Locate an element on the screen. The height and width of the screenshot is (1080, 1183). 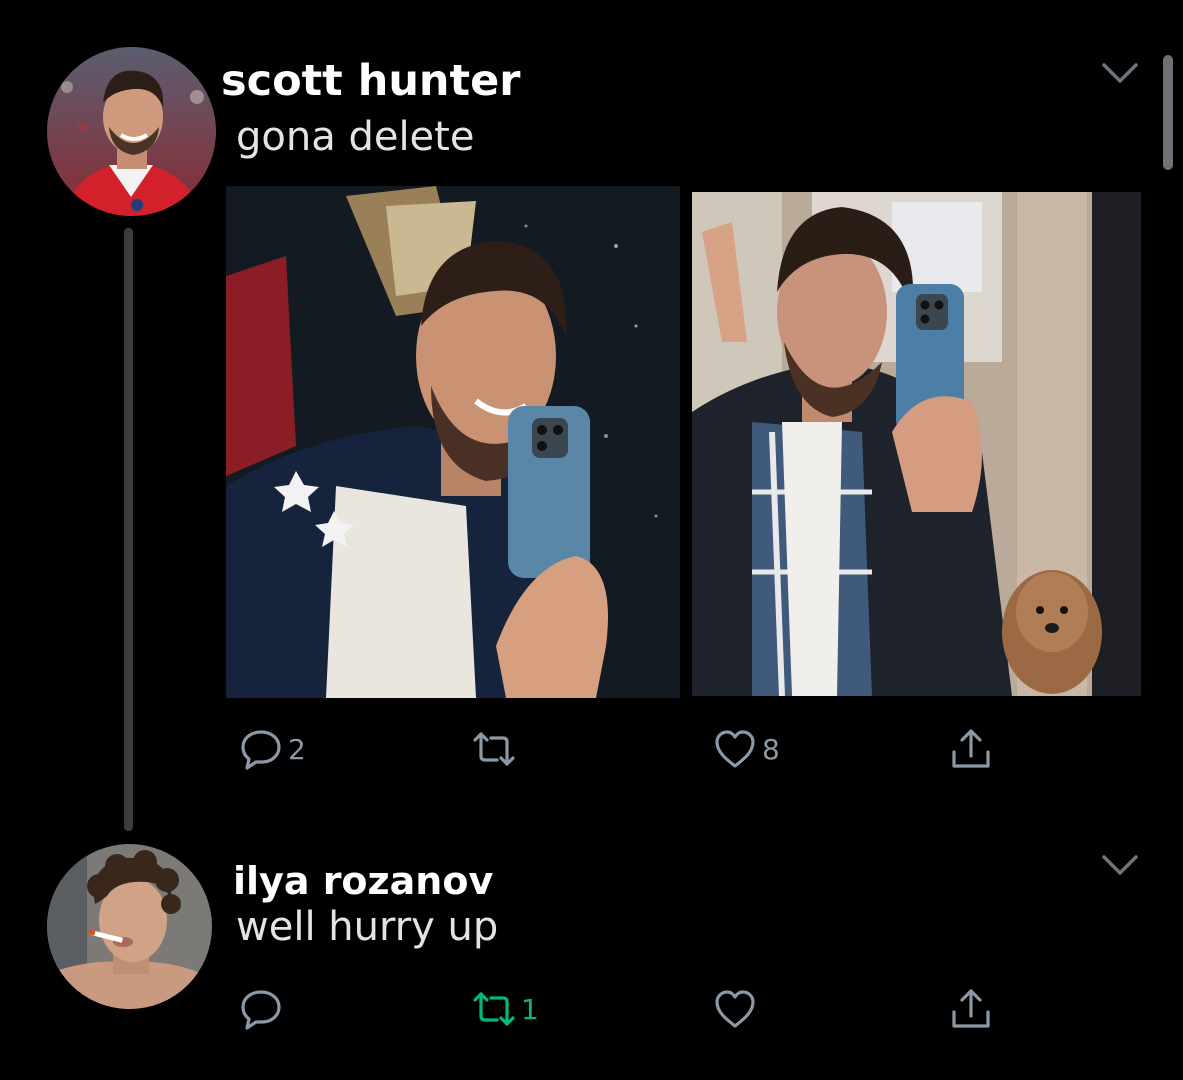
thread-line is located at coordinates (128, 529).